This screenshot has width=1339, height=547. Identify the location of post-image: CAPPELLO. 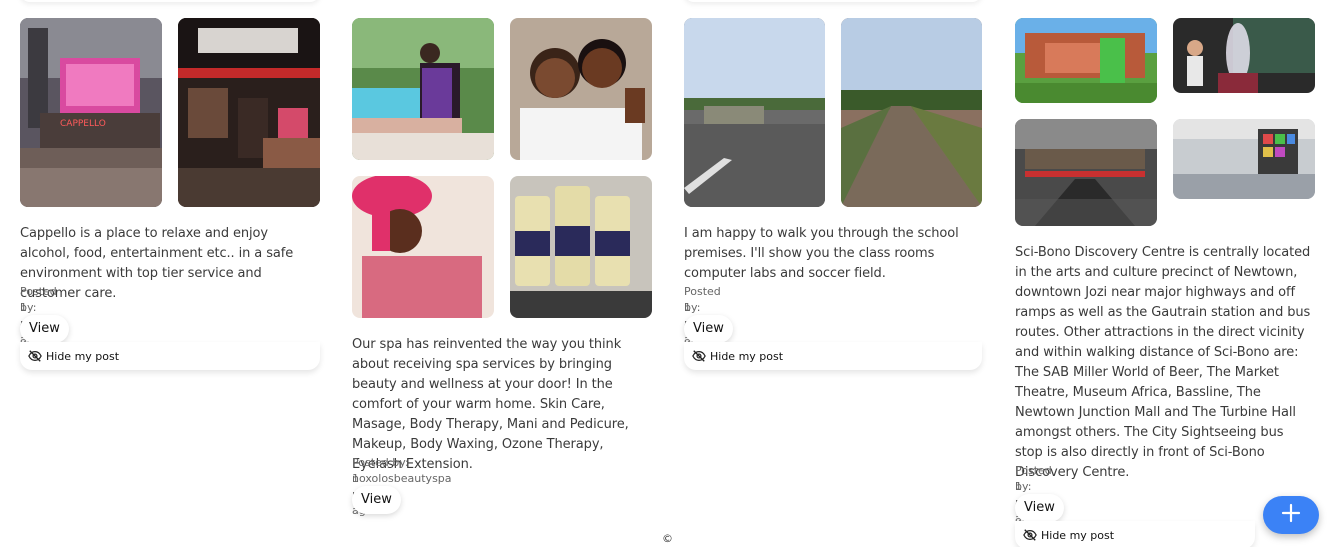
(91, 112).